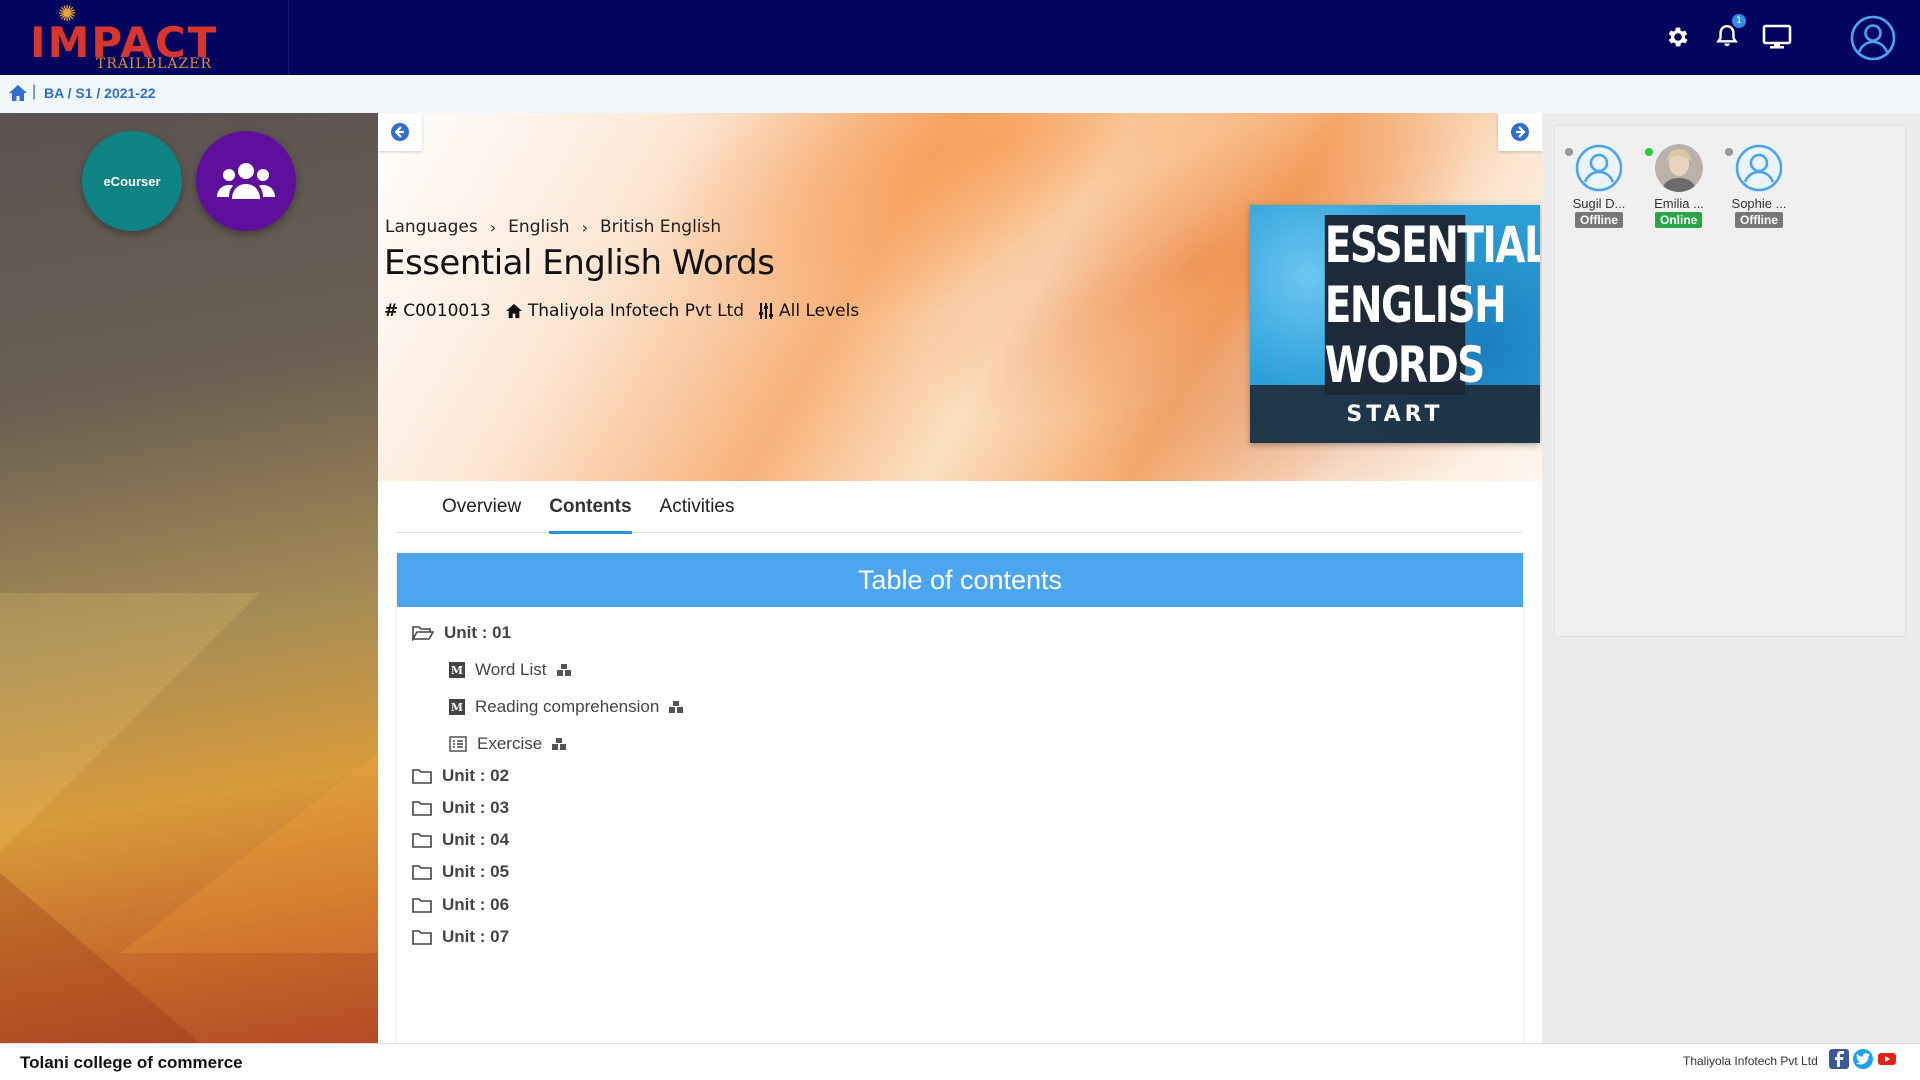 The height and width of the screenshot is (1080, 1920). What do you see at coordinates (538, 227) in the screenshot?
I see `course-crumb-english: English` at bounding box center [538, 227].